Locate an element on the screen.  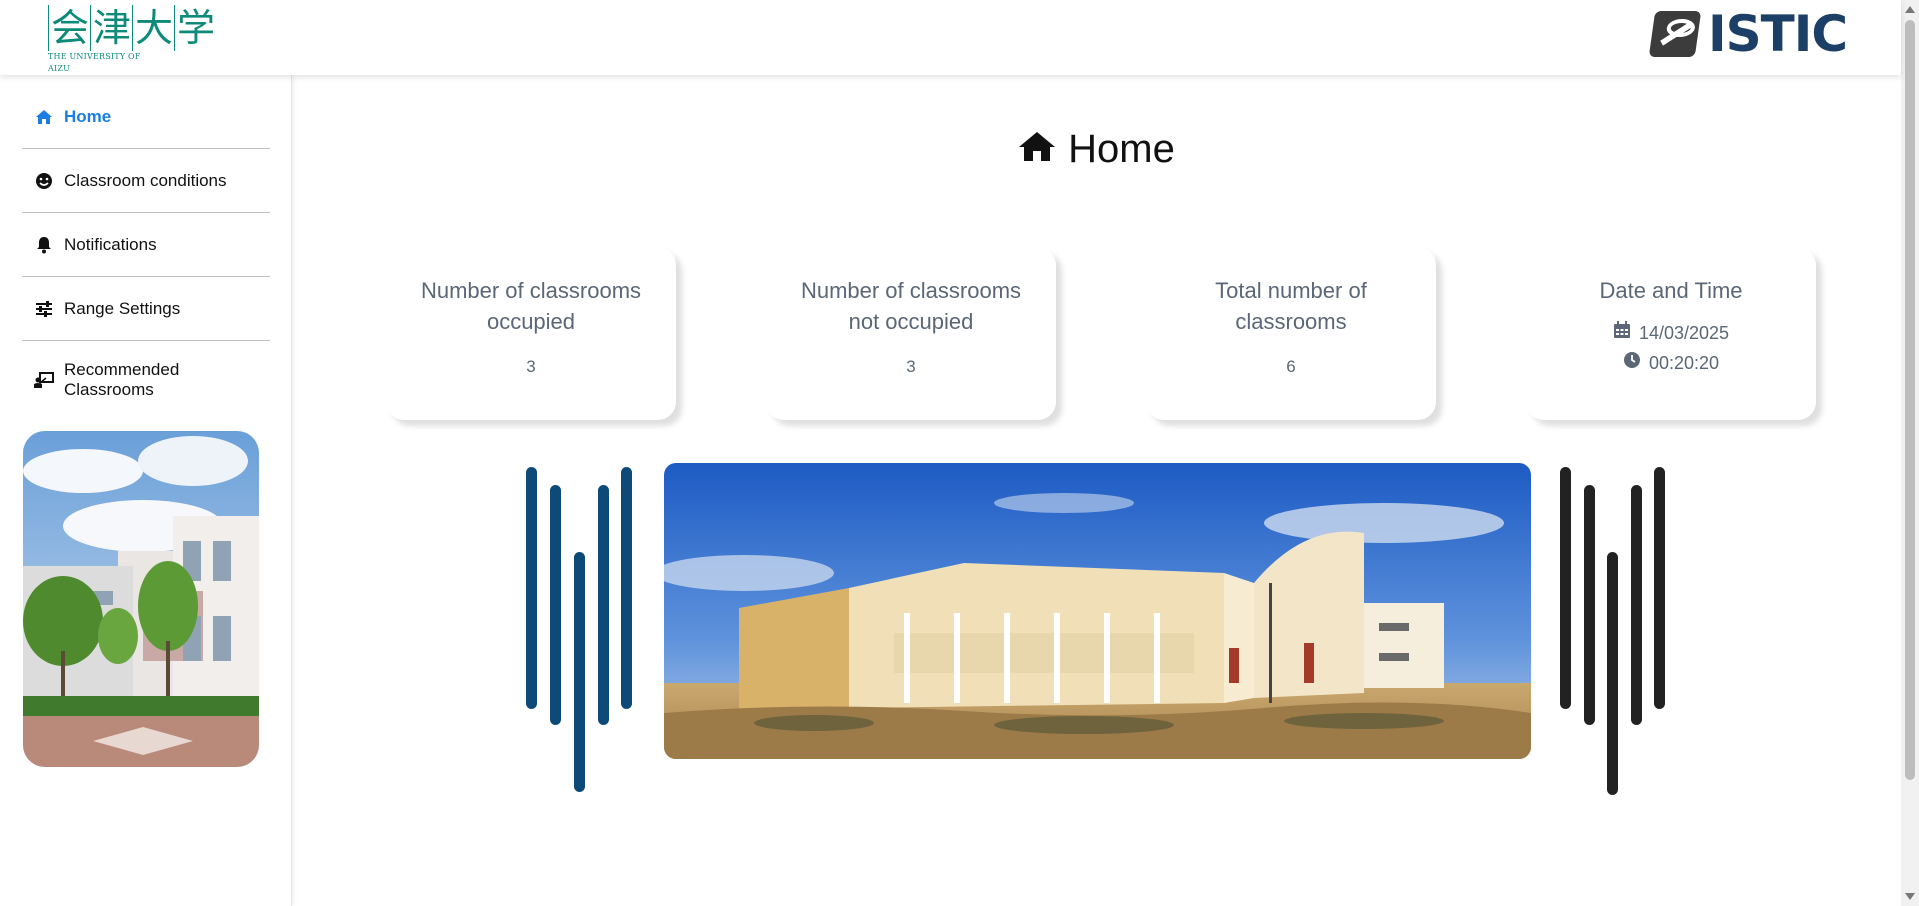
card-total: Total number of classrooms 6 is located at coordinates (1291, 333).